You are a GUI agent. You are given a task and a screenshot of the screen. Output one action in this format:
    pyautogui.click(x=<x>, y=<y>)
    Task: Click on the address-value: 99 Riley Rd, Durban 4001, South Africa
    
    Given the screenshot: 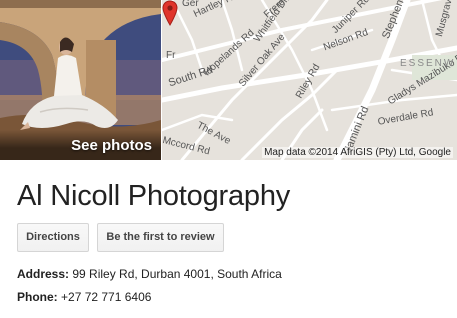 What is the action you would take?
    pyautogui.click(x=176, y=274)
    